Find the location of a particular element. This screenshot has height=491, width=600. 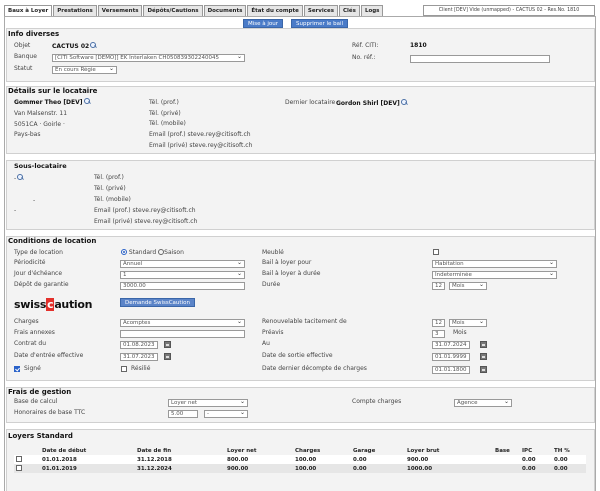

notice-unit: Mois is located at coordinates (460, 332).